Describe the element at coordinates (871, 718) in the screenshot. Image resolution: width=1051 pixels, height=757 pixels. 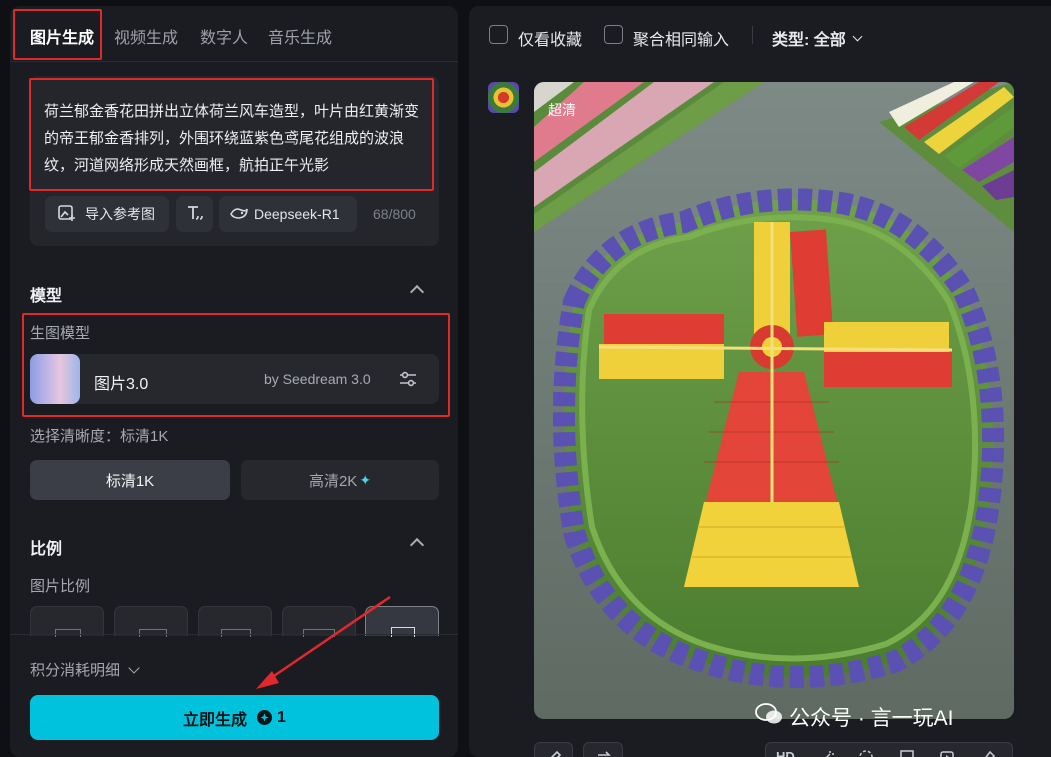
I see `watermark-text: 公众号 · 言一玩AI` at that location.